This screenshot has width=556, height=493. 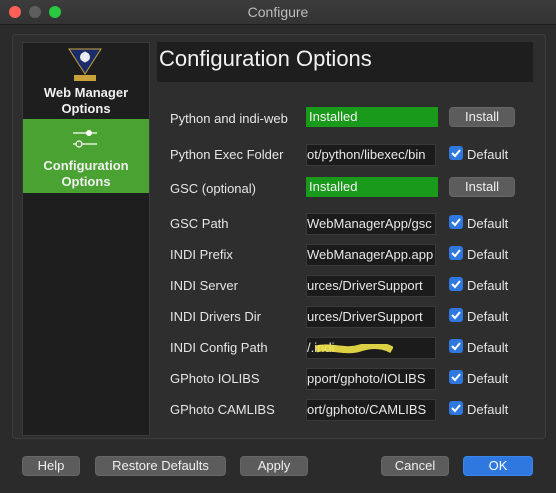 What do you see at coordinates (85, 64) in the screenshot?
I see `indi-logo-icon` at bounding box center [85, 64].